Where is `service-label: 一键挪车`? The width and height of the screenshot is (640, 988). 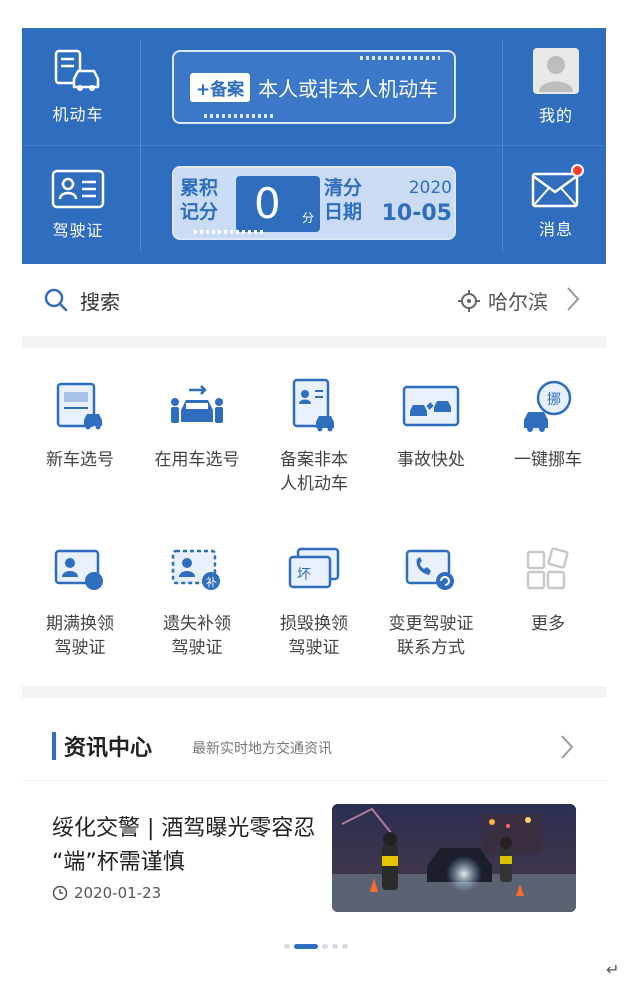 service-label: 一键挪车 is located at coordinates (548, 460).